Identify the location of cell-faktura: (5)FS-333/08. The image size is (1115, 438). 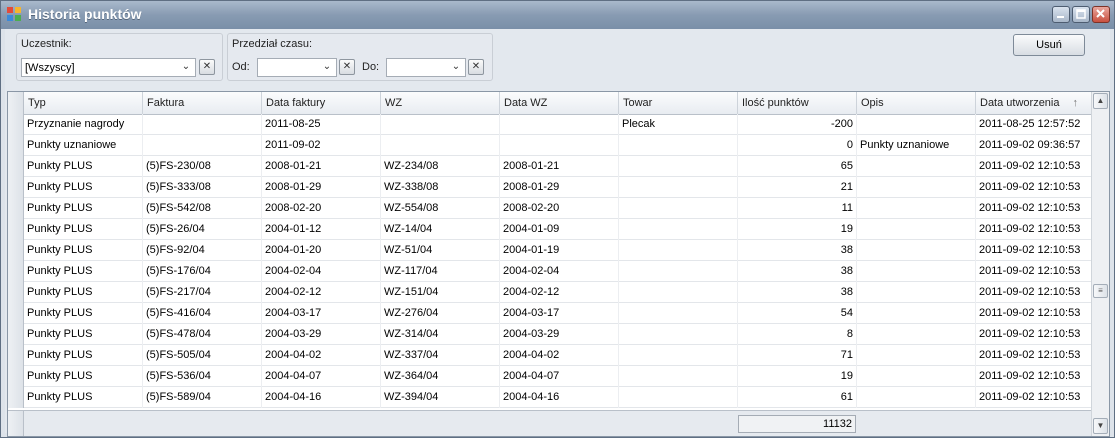
(202, 187).